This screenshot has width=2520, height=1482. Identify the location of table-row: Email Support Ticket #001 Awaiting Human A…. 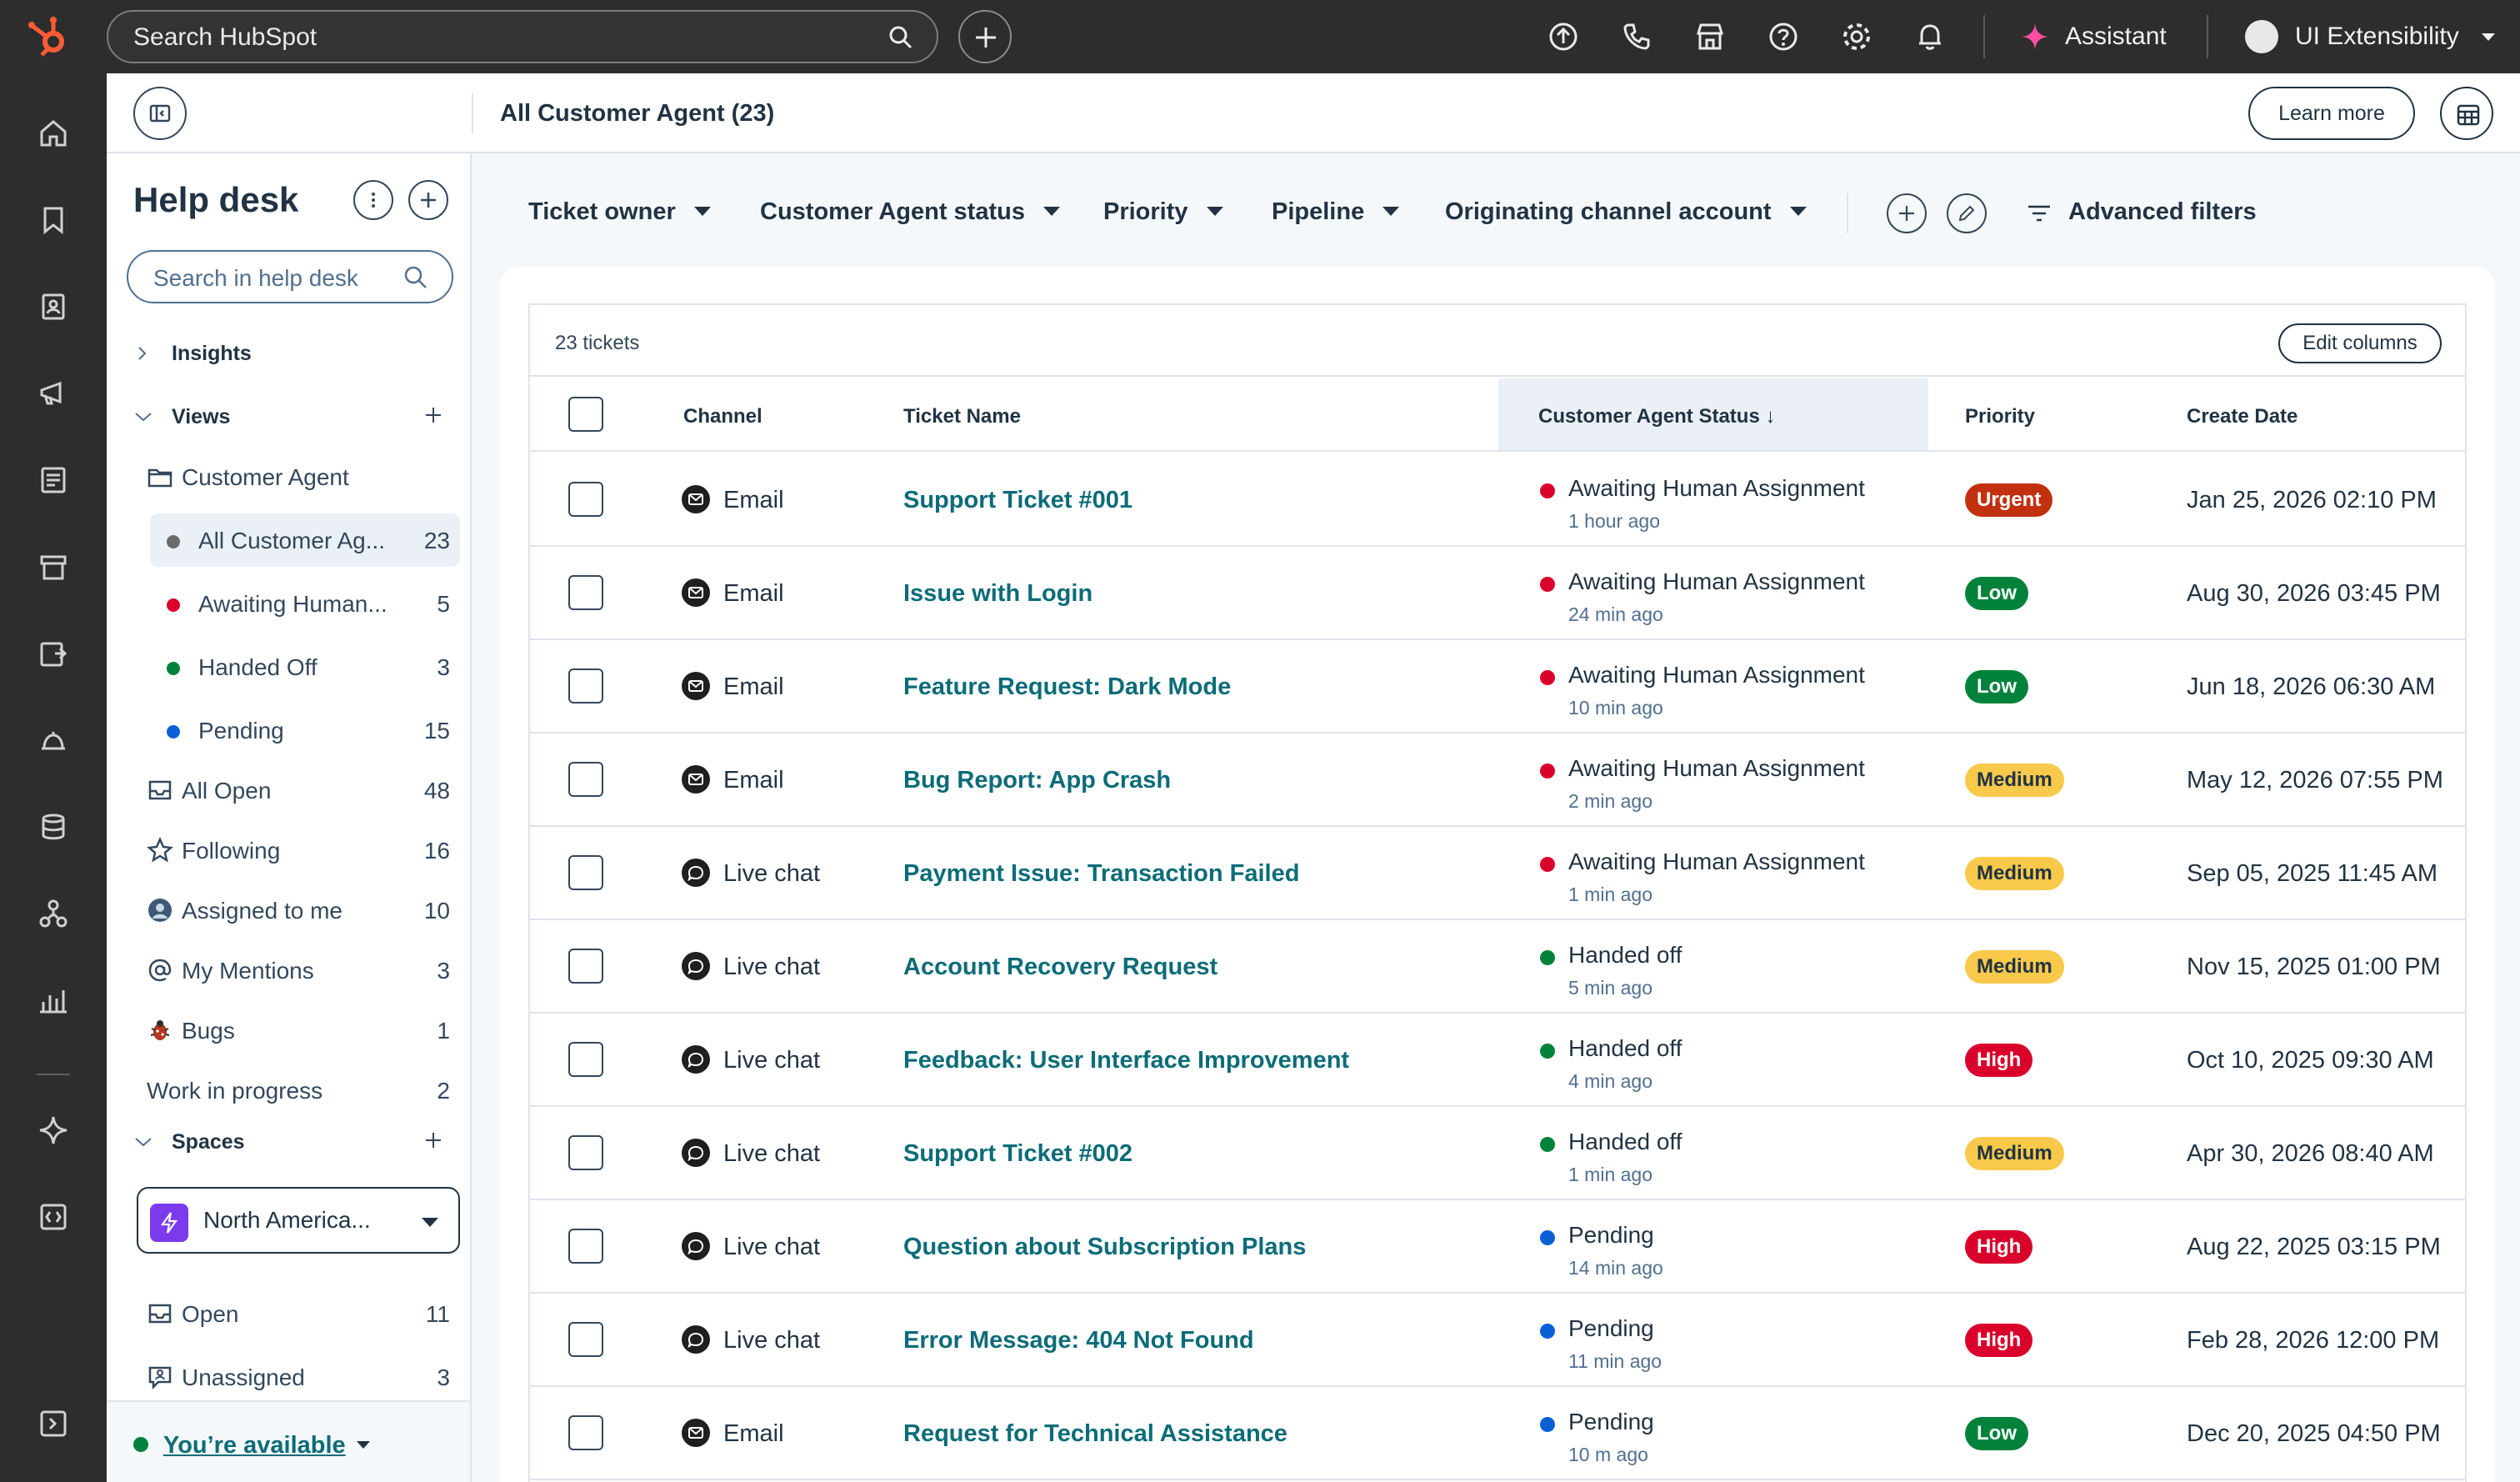
(1497, 500).